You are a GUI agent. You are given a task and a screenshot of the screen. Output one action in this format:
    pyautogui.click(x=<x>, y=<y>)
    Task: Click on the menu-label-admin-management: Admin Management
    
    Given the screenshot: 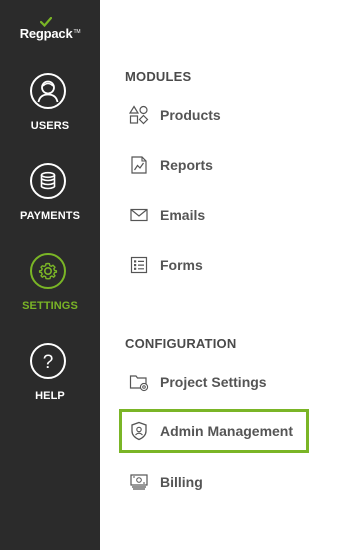 What is the action you would take?
    pyautogui.click(x=227, y=431)
    